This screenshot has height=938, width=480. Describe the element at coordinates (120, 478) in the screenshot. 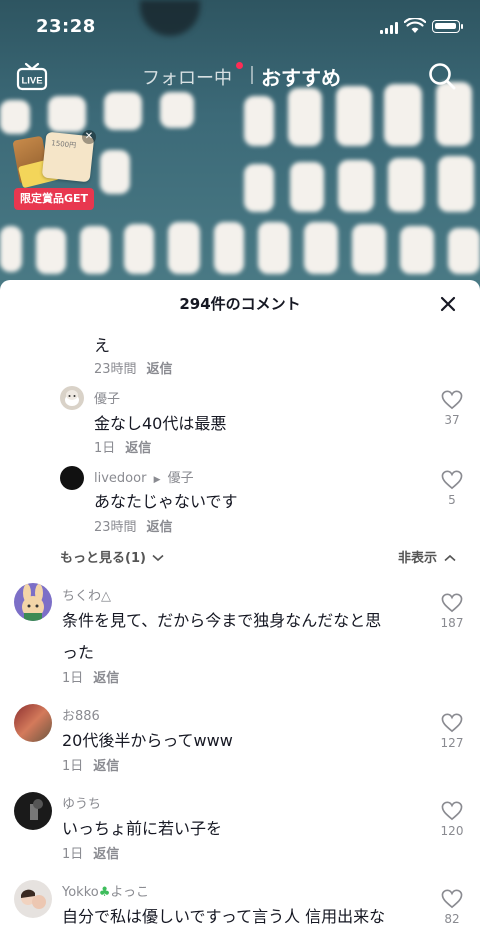

I see `username-livedoor: livedoor` at that location.